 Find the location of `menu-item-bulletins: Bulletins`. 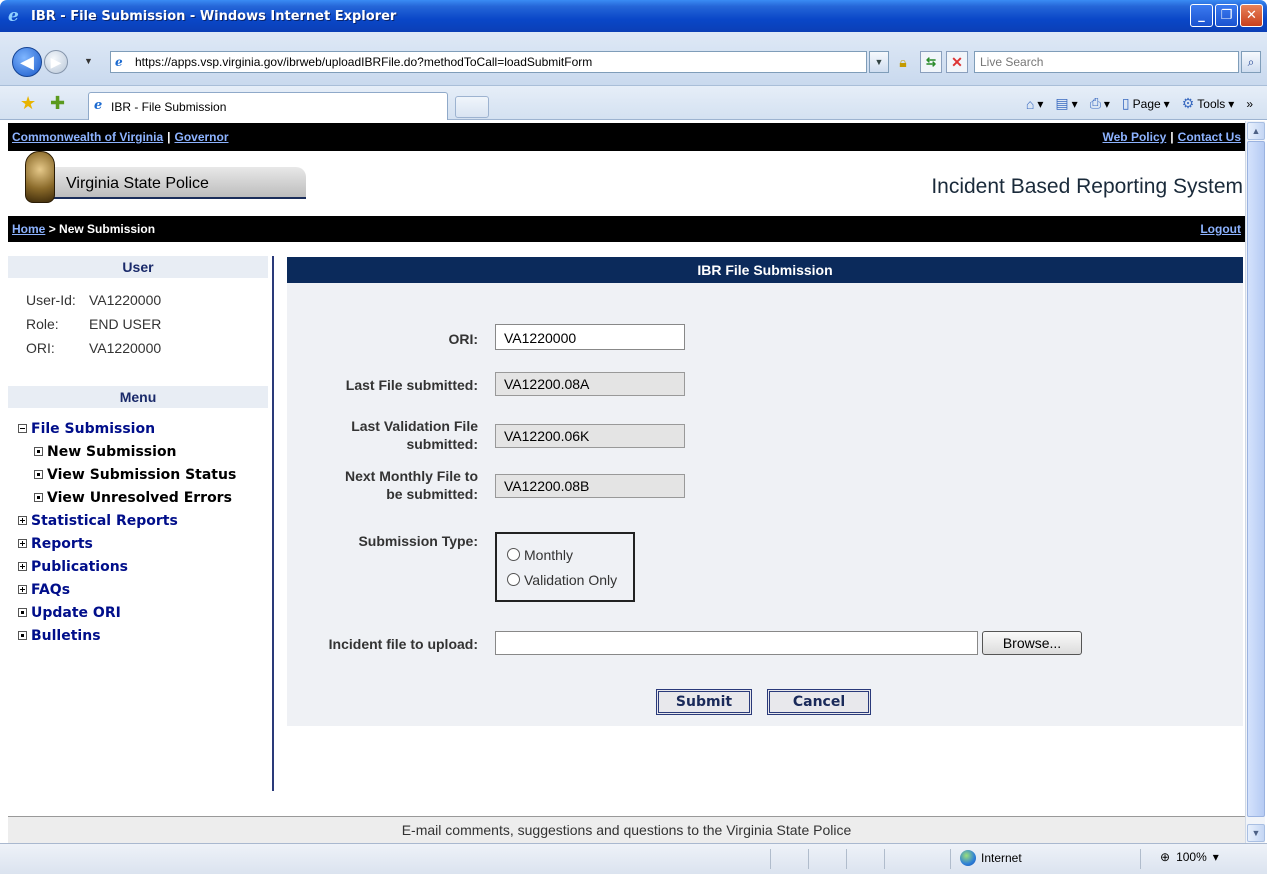

menu-item-bulletins: Bulletins is located at coordinates (145, 636).